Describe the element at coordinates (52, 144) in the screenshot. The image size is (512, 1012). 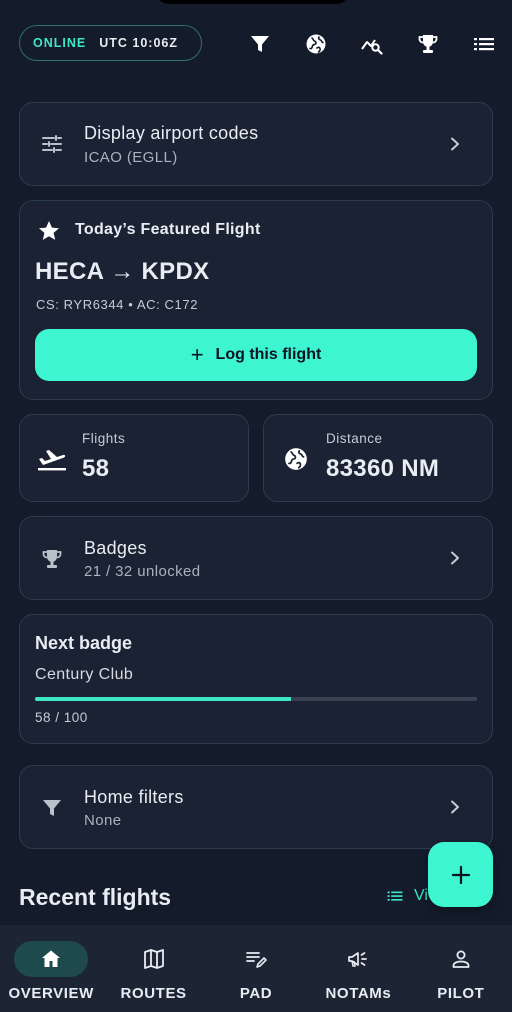
I see `sliders-icon` at that location.